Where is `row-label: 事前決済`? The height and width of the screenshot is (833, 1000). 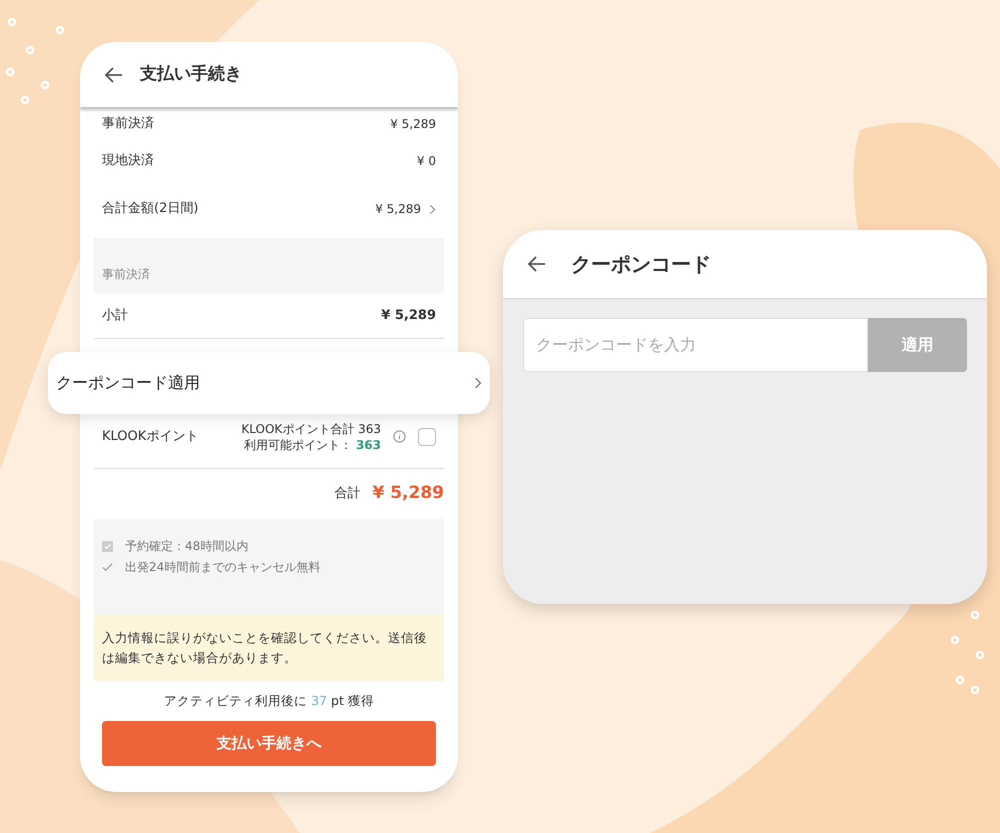 row-label: 事前決済 is located at coordinates (128, 124).